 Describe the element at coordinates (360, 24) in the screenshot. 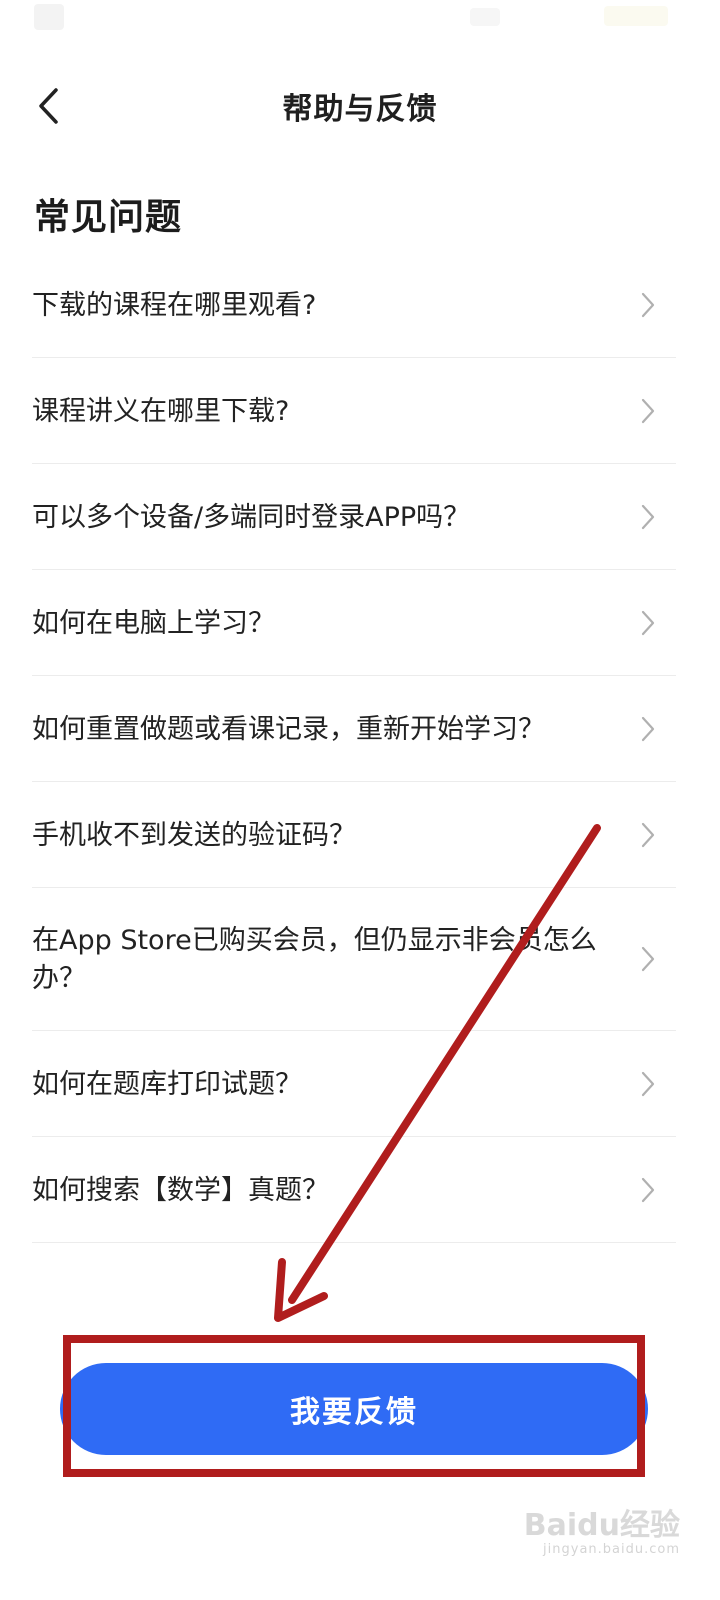

I see `status-bar` at that location.